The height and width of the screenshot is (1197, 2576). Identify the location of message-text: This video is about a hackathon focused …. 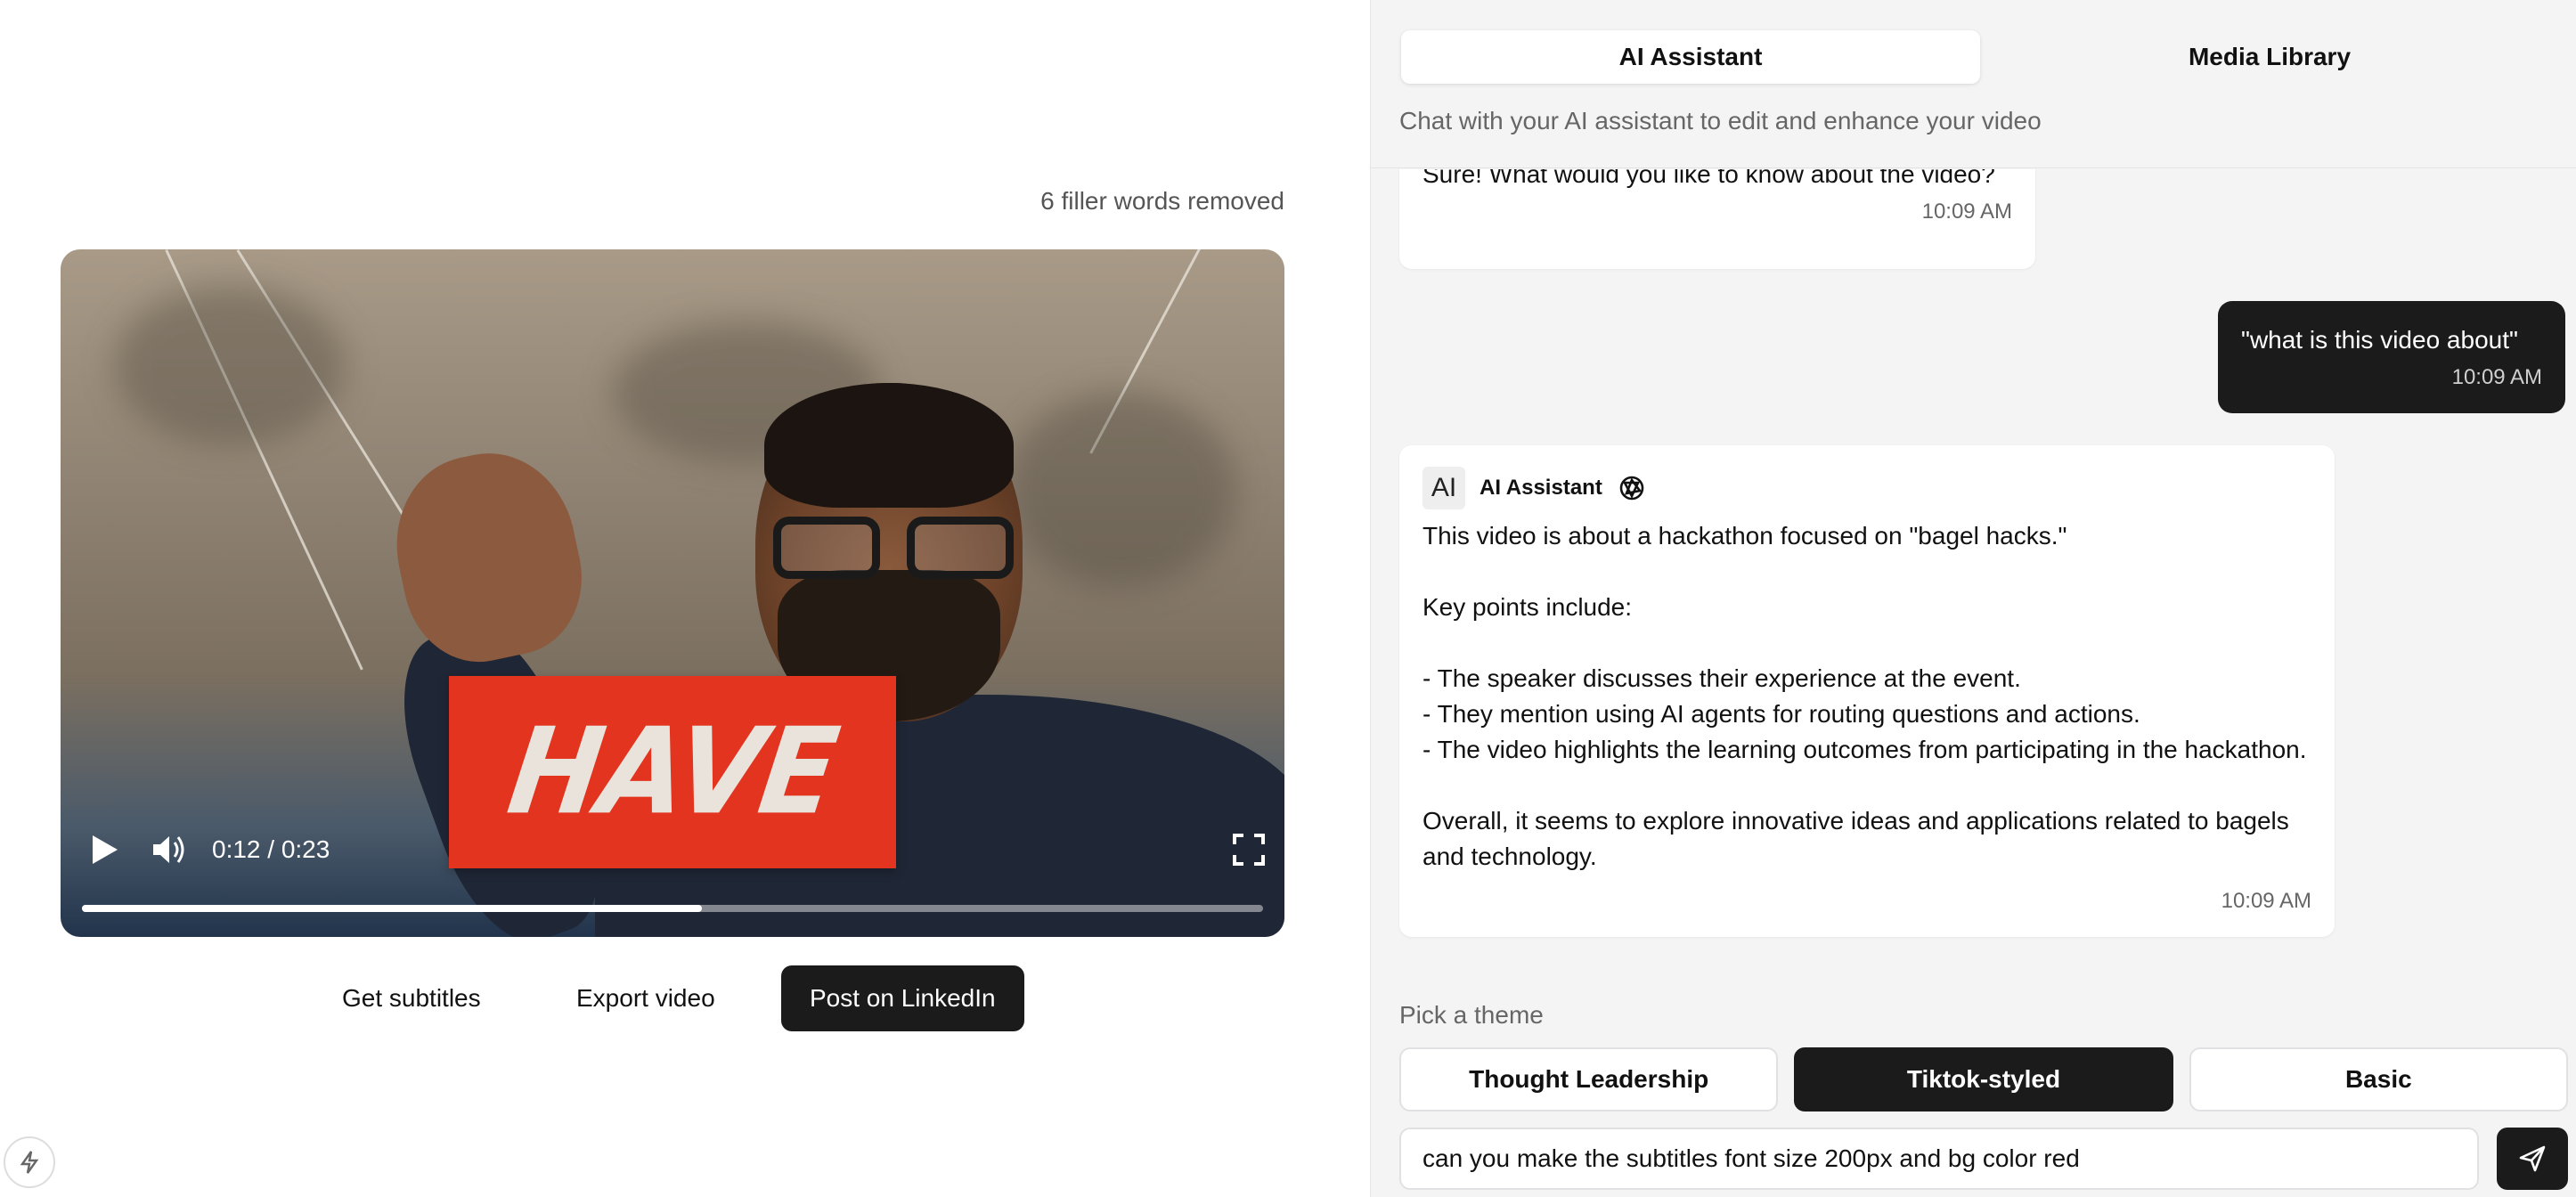
(1865, 696).